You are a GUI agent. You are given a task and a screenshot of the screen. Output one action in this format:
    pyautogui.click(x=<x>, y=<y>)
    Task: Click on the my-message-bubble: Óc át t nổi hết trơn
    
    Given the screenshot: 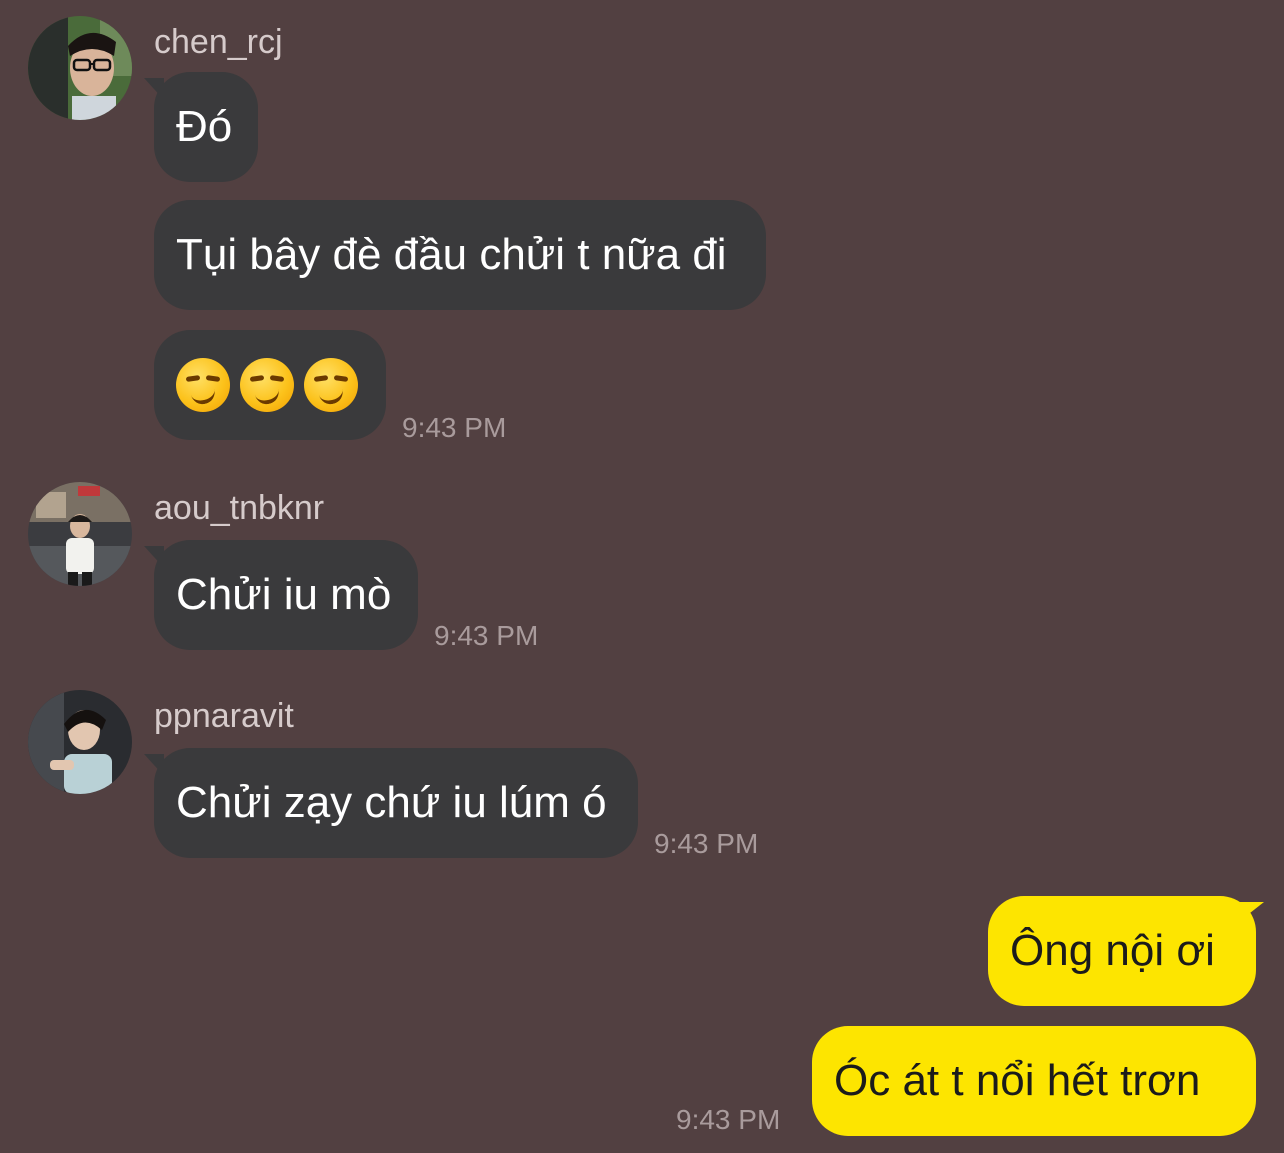 What is the action you would take?
    pyautogui.click(x=1034, y=1081)
    